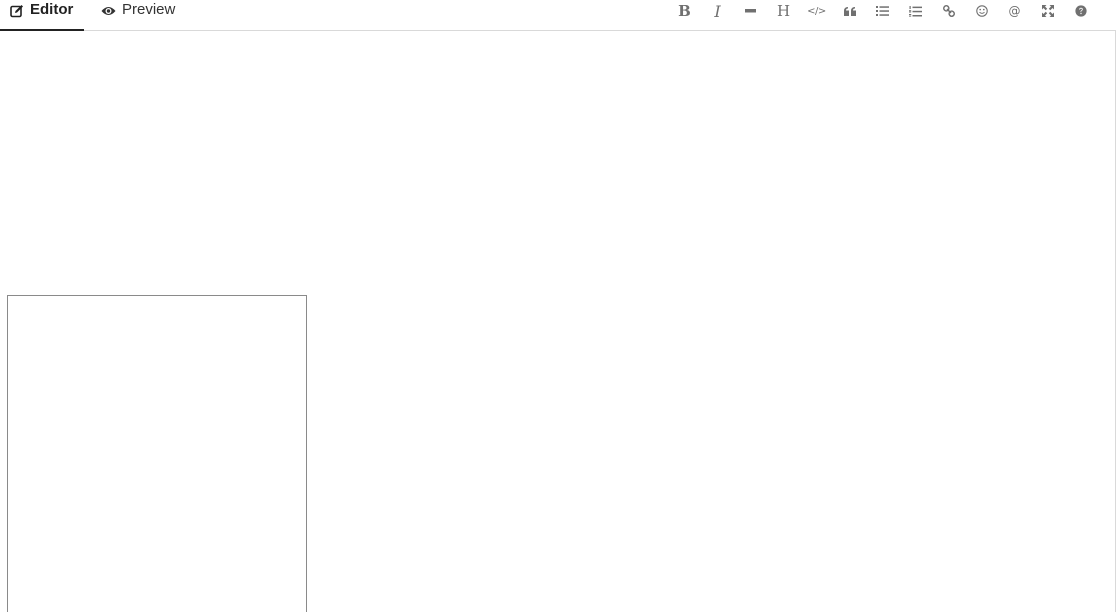 This screenshot has height=612, width=1117. I want to click on edit-icon, so click(16, 10).